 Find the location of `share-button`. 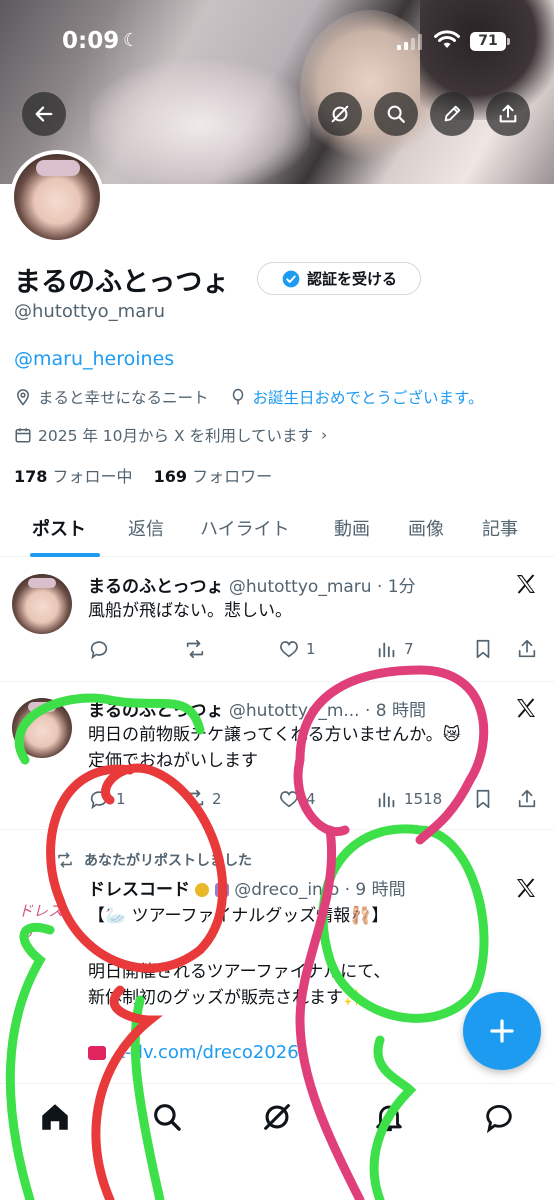

share-button is located at coordinates (508, 114).